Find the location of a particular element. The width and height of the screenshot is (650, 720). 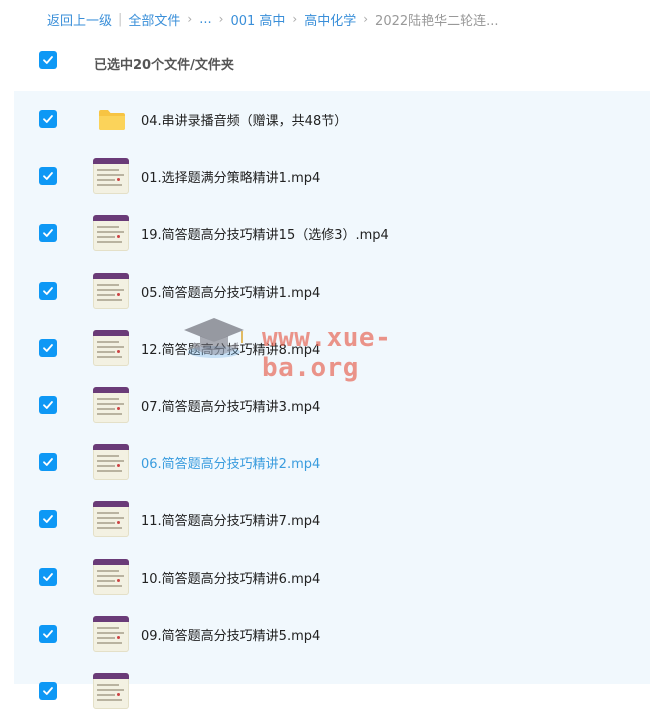

file-row: 12.简答题高分技巧精讲8.mp4 is located at coordinates (332, 348).